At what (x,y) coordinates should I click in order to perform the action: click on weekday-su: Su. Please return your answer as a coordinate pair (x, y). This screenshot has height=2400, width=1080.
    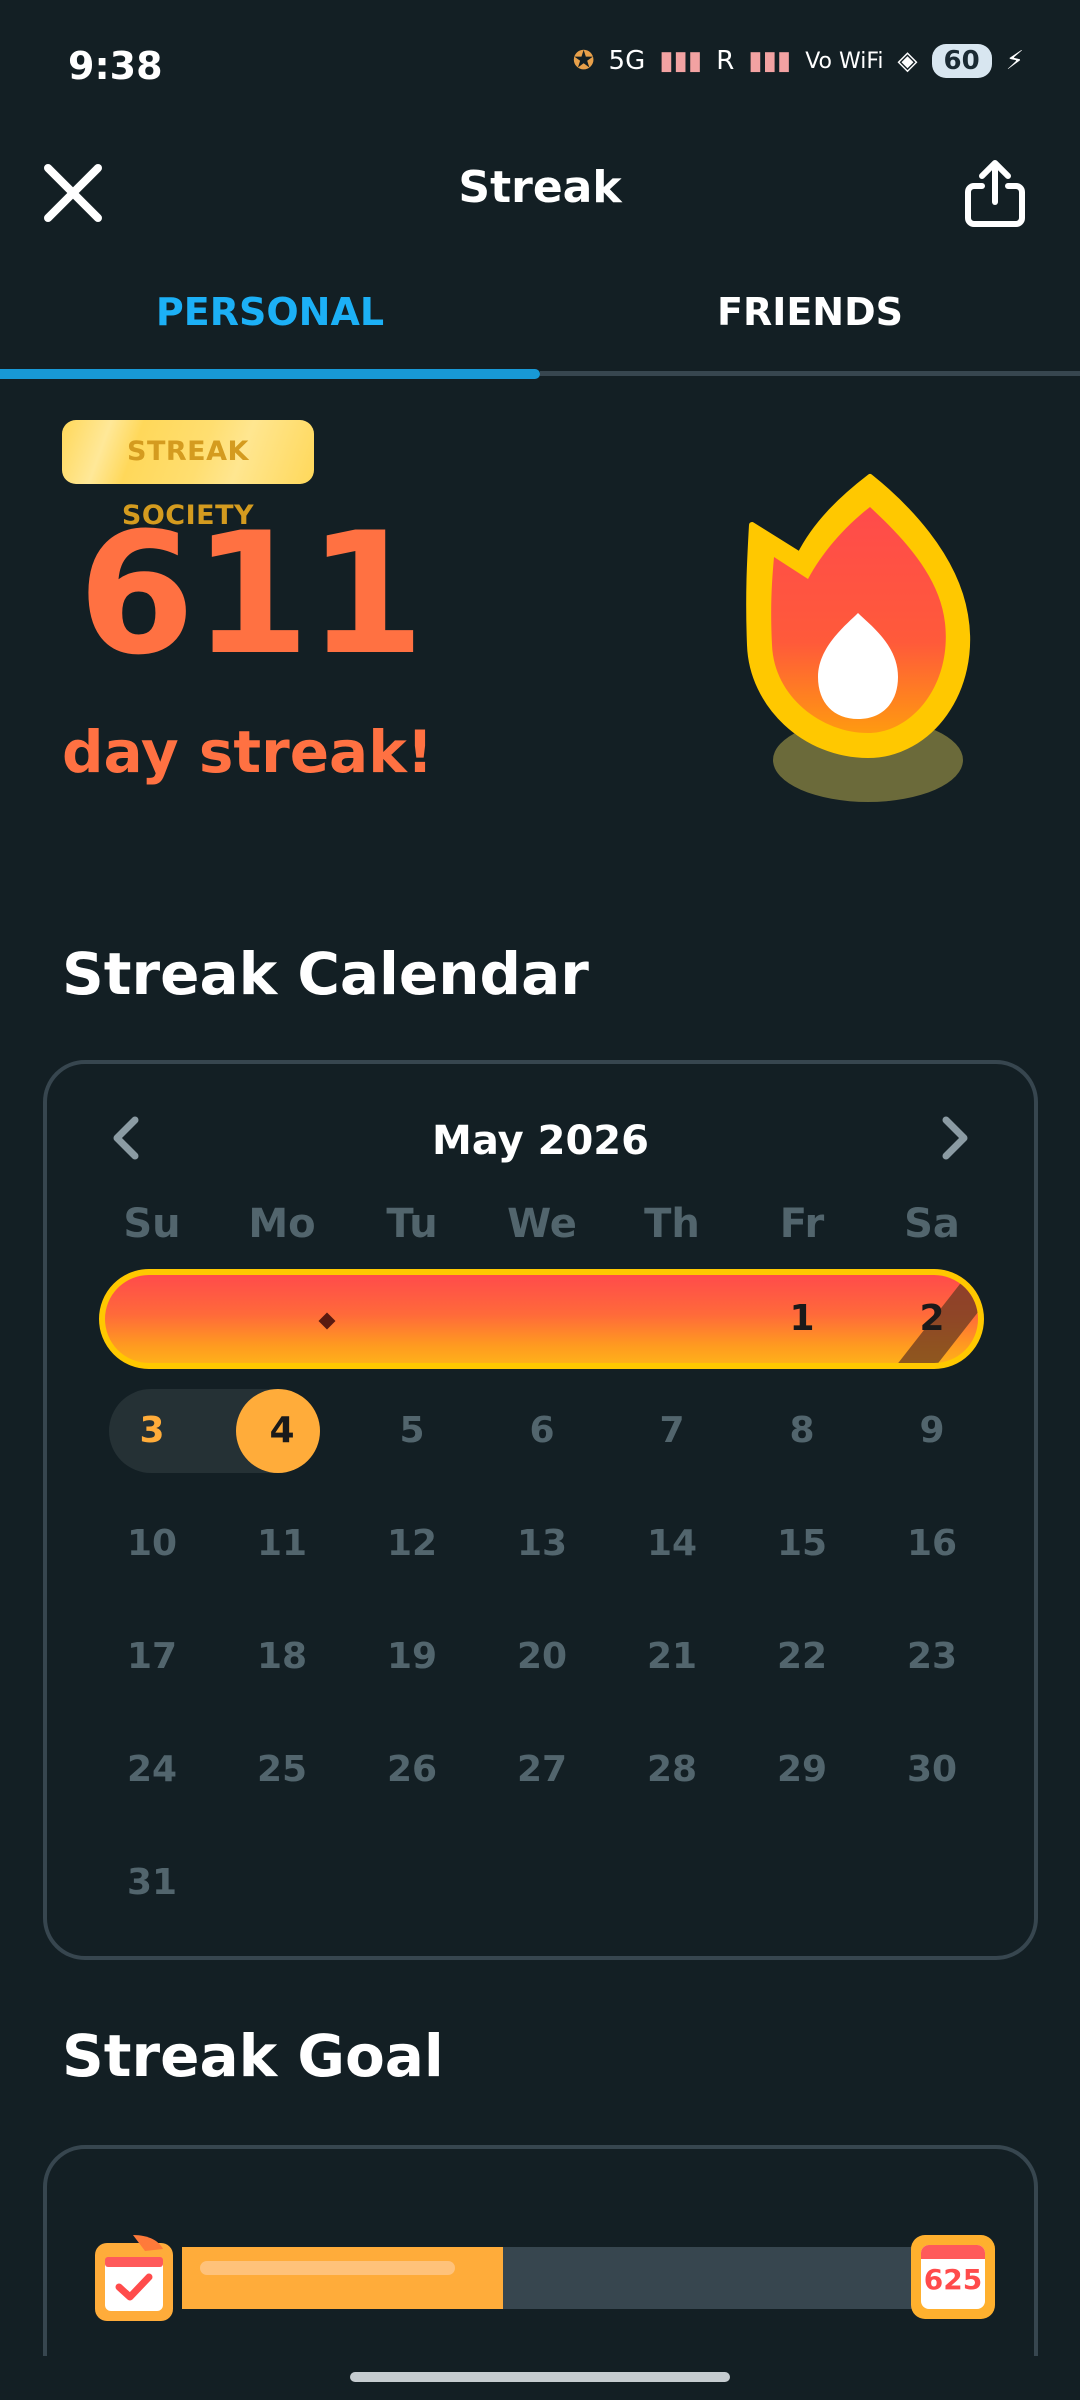
    Looking at the image, I should click on (152, 1224).